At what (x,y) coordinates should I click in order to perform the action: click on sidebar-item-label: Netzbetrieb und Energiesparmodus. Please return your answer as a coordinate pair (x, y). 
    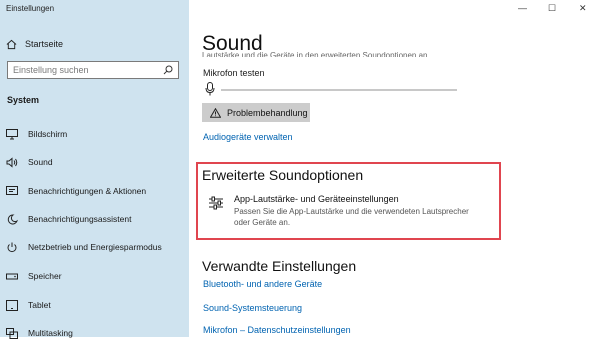
    Looking at the image, I should click on (95, 247).